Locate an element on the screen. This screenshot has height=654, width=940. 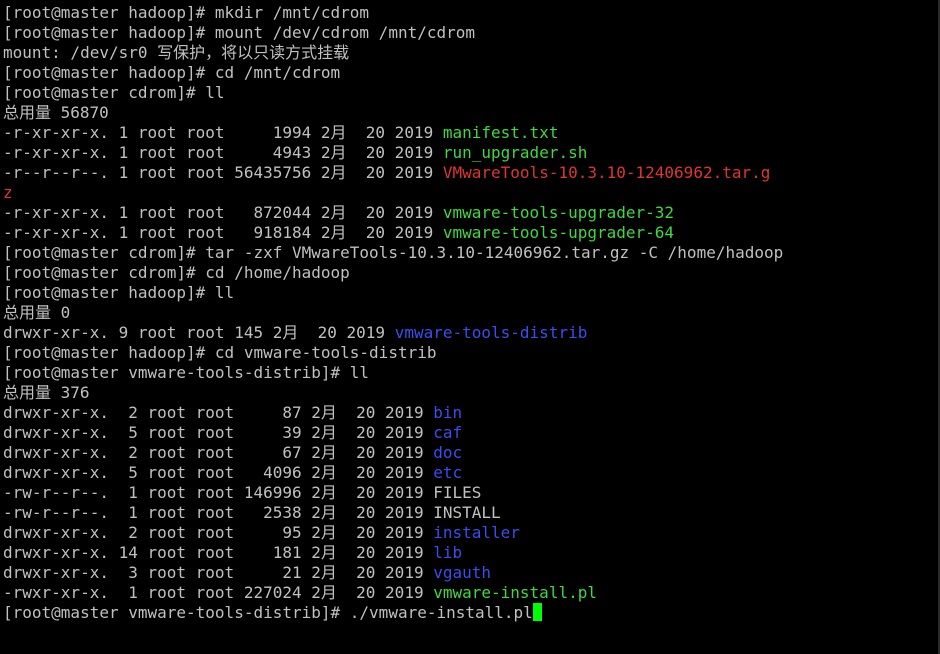
terminal-filename: z is located at coordinates (8, 192).